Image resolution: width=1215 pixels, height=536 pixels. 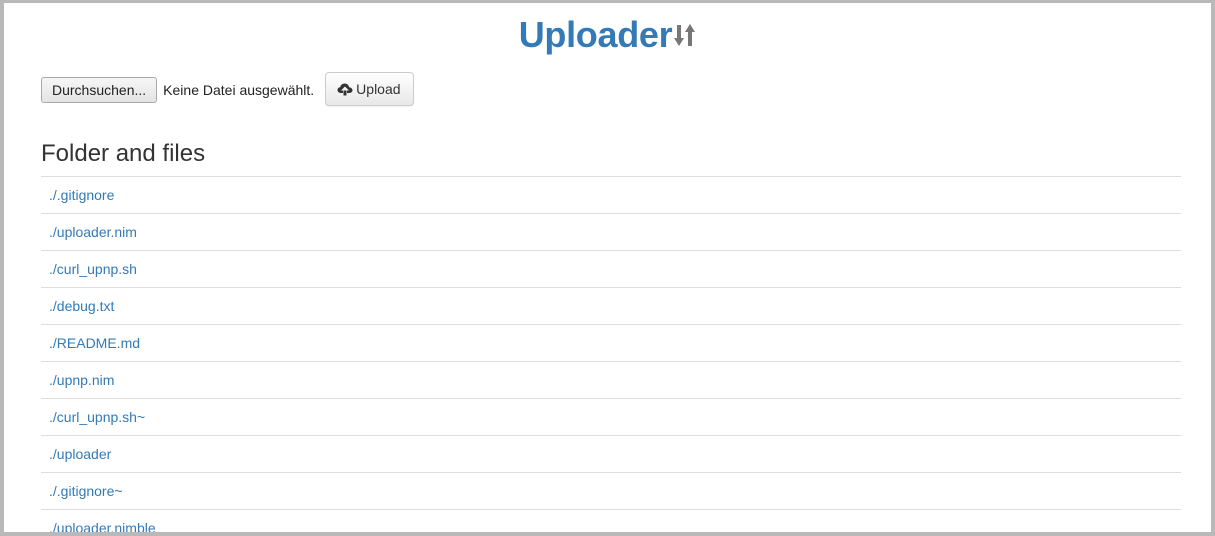 I want to click on files-heading: Folder and files, so click(x=123, y=153).